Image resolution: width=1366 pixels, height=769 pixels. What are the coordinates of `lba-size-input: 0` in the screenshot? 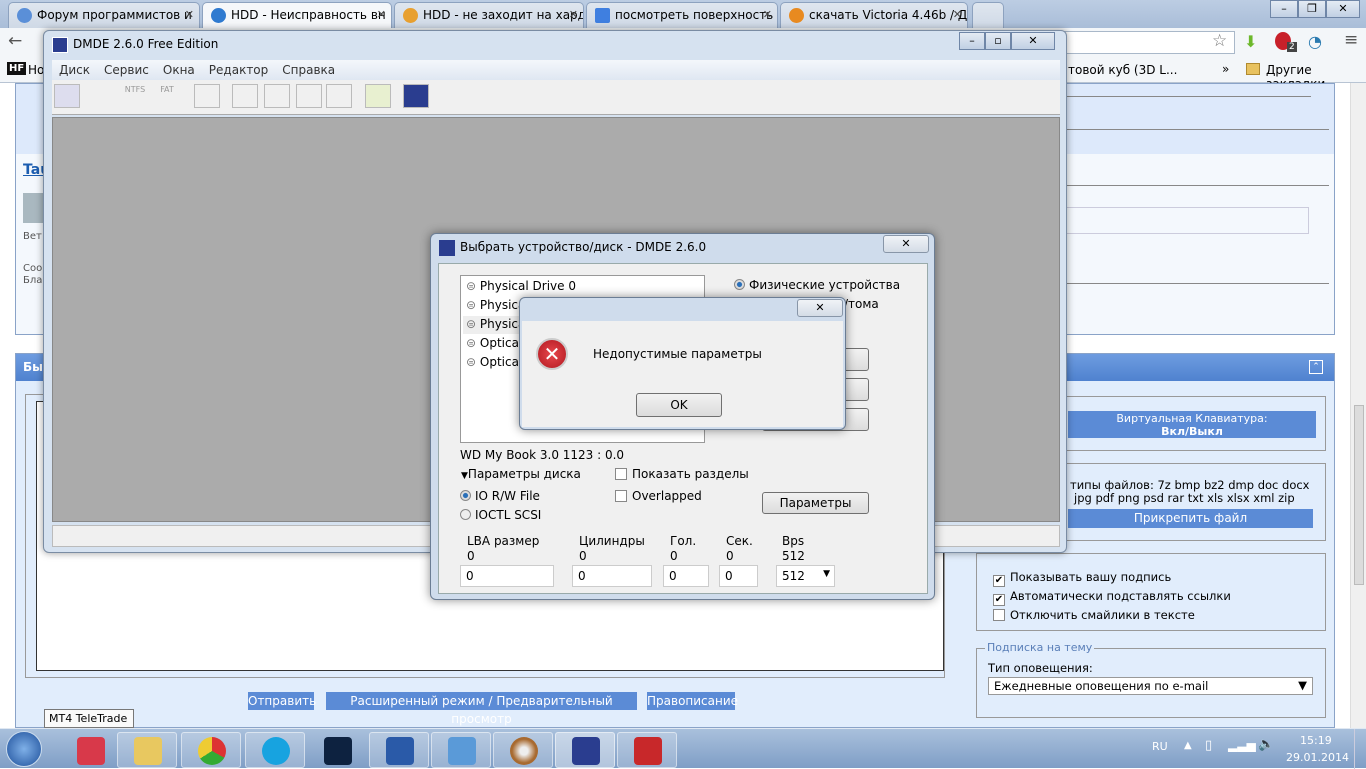 It's located at (507, 576).